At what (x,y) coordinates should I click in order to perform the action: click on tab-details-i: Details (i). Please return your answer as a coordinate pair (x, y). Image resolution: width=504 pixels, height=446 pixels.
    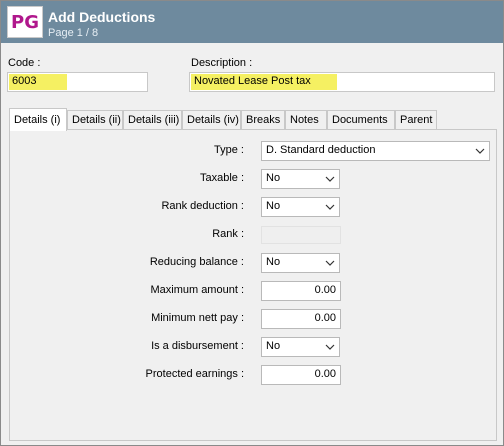
    Looking at the image, I should click on (38, 119).